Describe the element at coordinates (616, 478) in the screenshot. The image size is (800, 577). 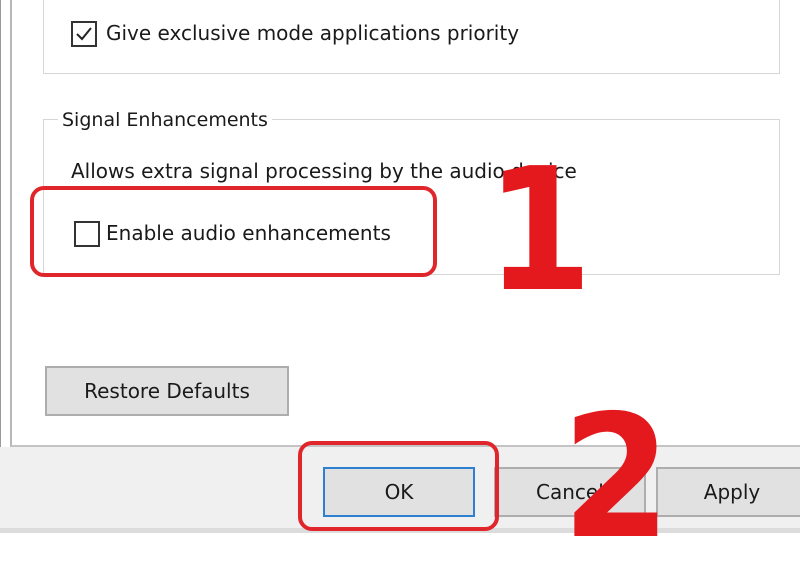
I see `annotation-number-2: 2` at that location.